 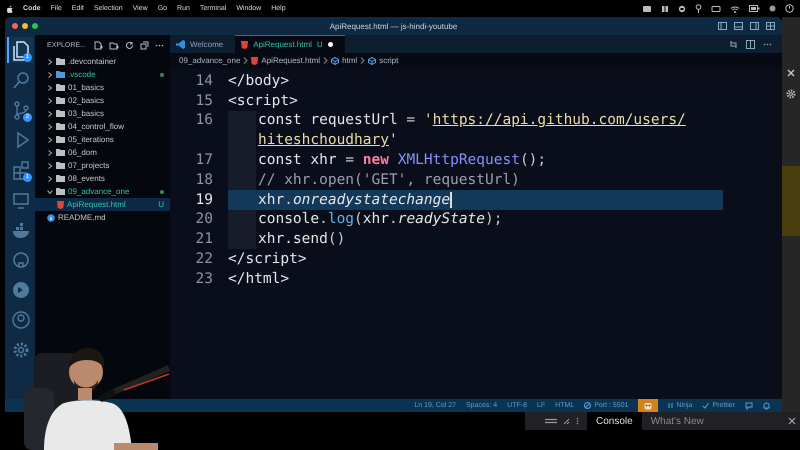 What do you see at coordinates (566, 421) in the screenshot?
I see `resize-icon` at bounding box center [566, 421].